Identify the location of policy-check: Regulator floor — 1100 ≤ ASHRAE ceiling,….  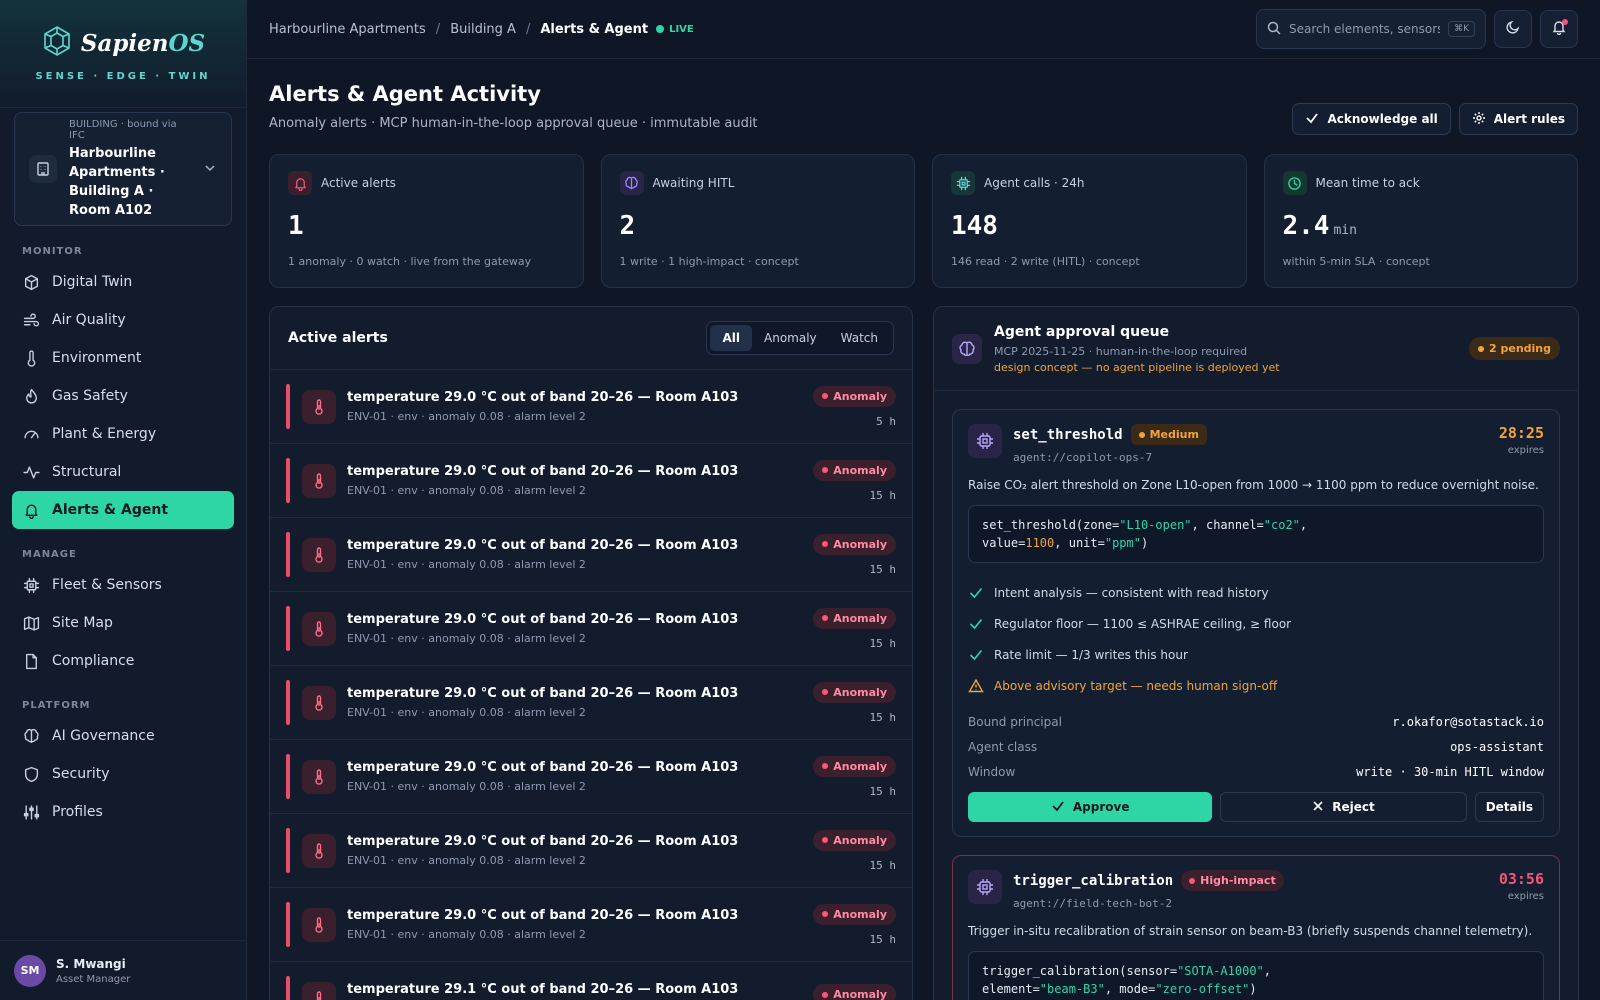
(1256, 623).